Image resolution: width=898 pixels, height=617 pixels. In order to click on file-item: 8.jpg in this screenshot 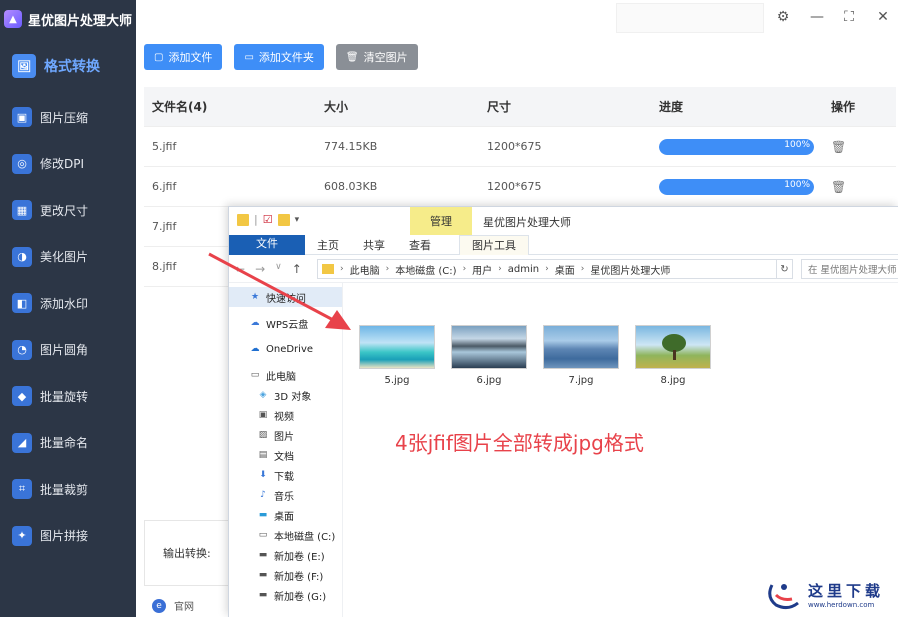, I will do `click(673, 355)`.